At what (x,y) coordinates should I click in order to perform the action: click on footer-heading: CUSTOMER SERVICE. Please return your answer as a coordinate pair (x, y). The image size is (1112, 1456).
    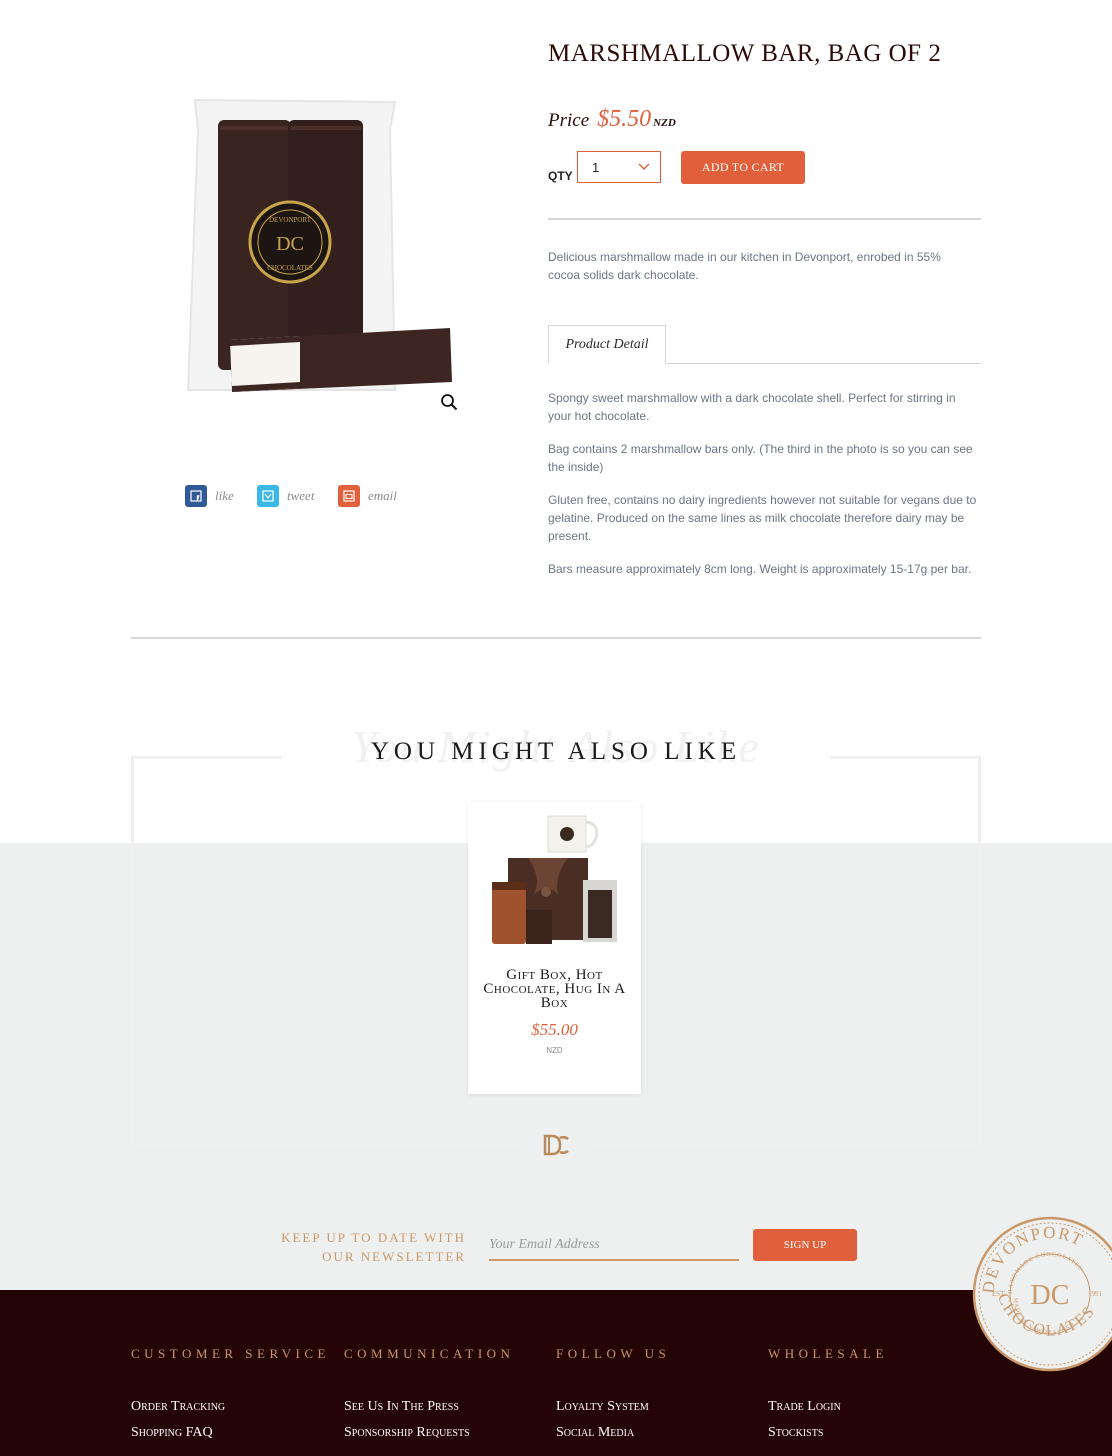
    Looking at the image, I should click on (230, 1353).